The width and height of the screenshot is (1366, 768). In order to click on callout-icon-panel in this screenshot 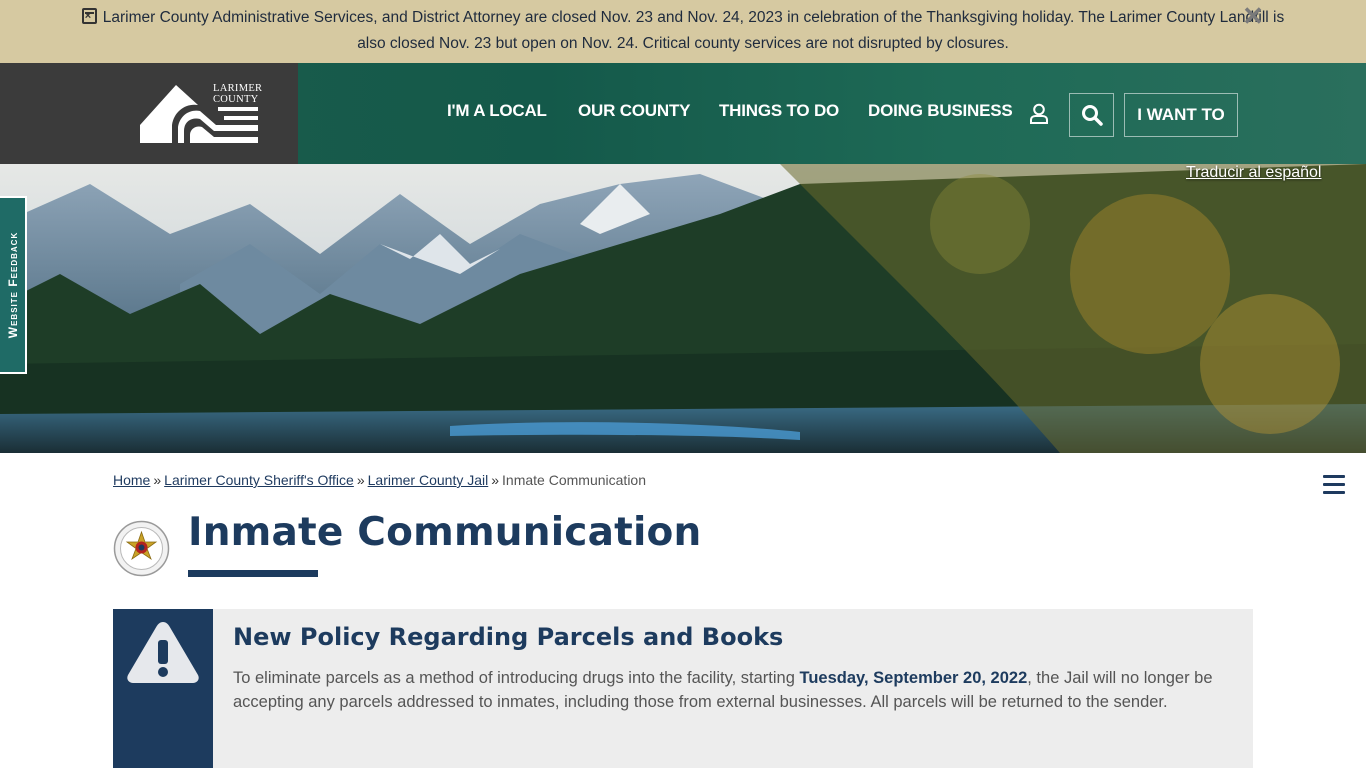, I will do `click(163, 688)`.